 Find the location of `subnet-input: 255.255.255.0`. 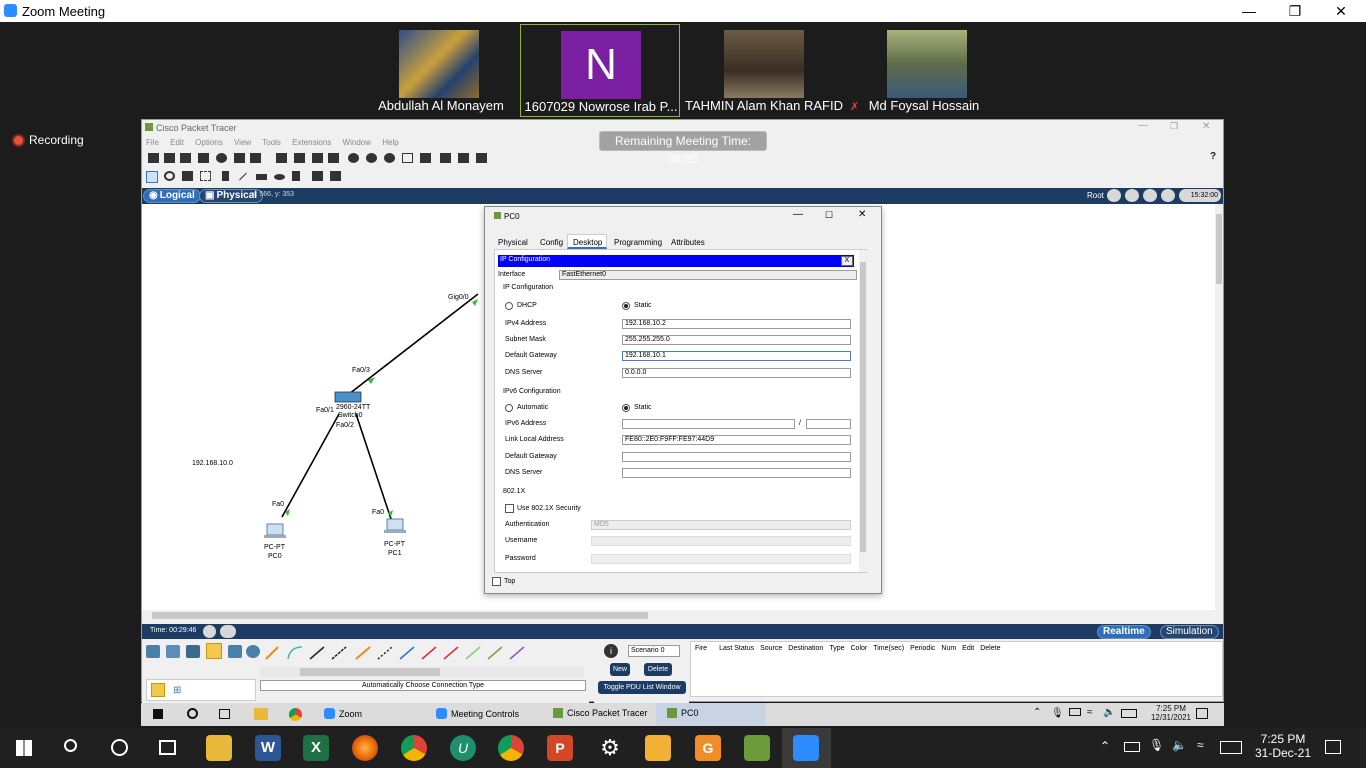

subnet-input: 255.255.255.0 is located at coordinates (736, 340).